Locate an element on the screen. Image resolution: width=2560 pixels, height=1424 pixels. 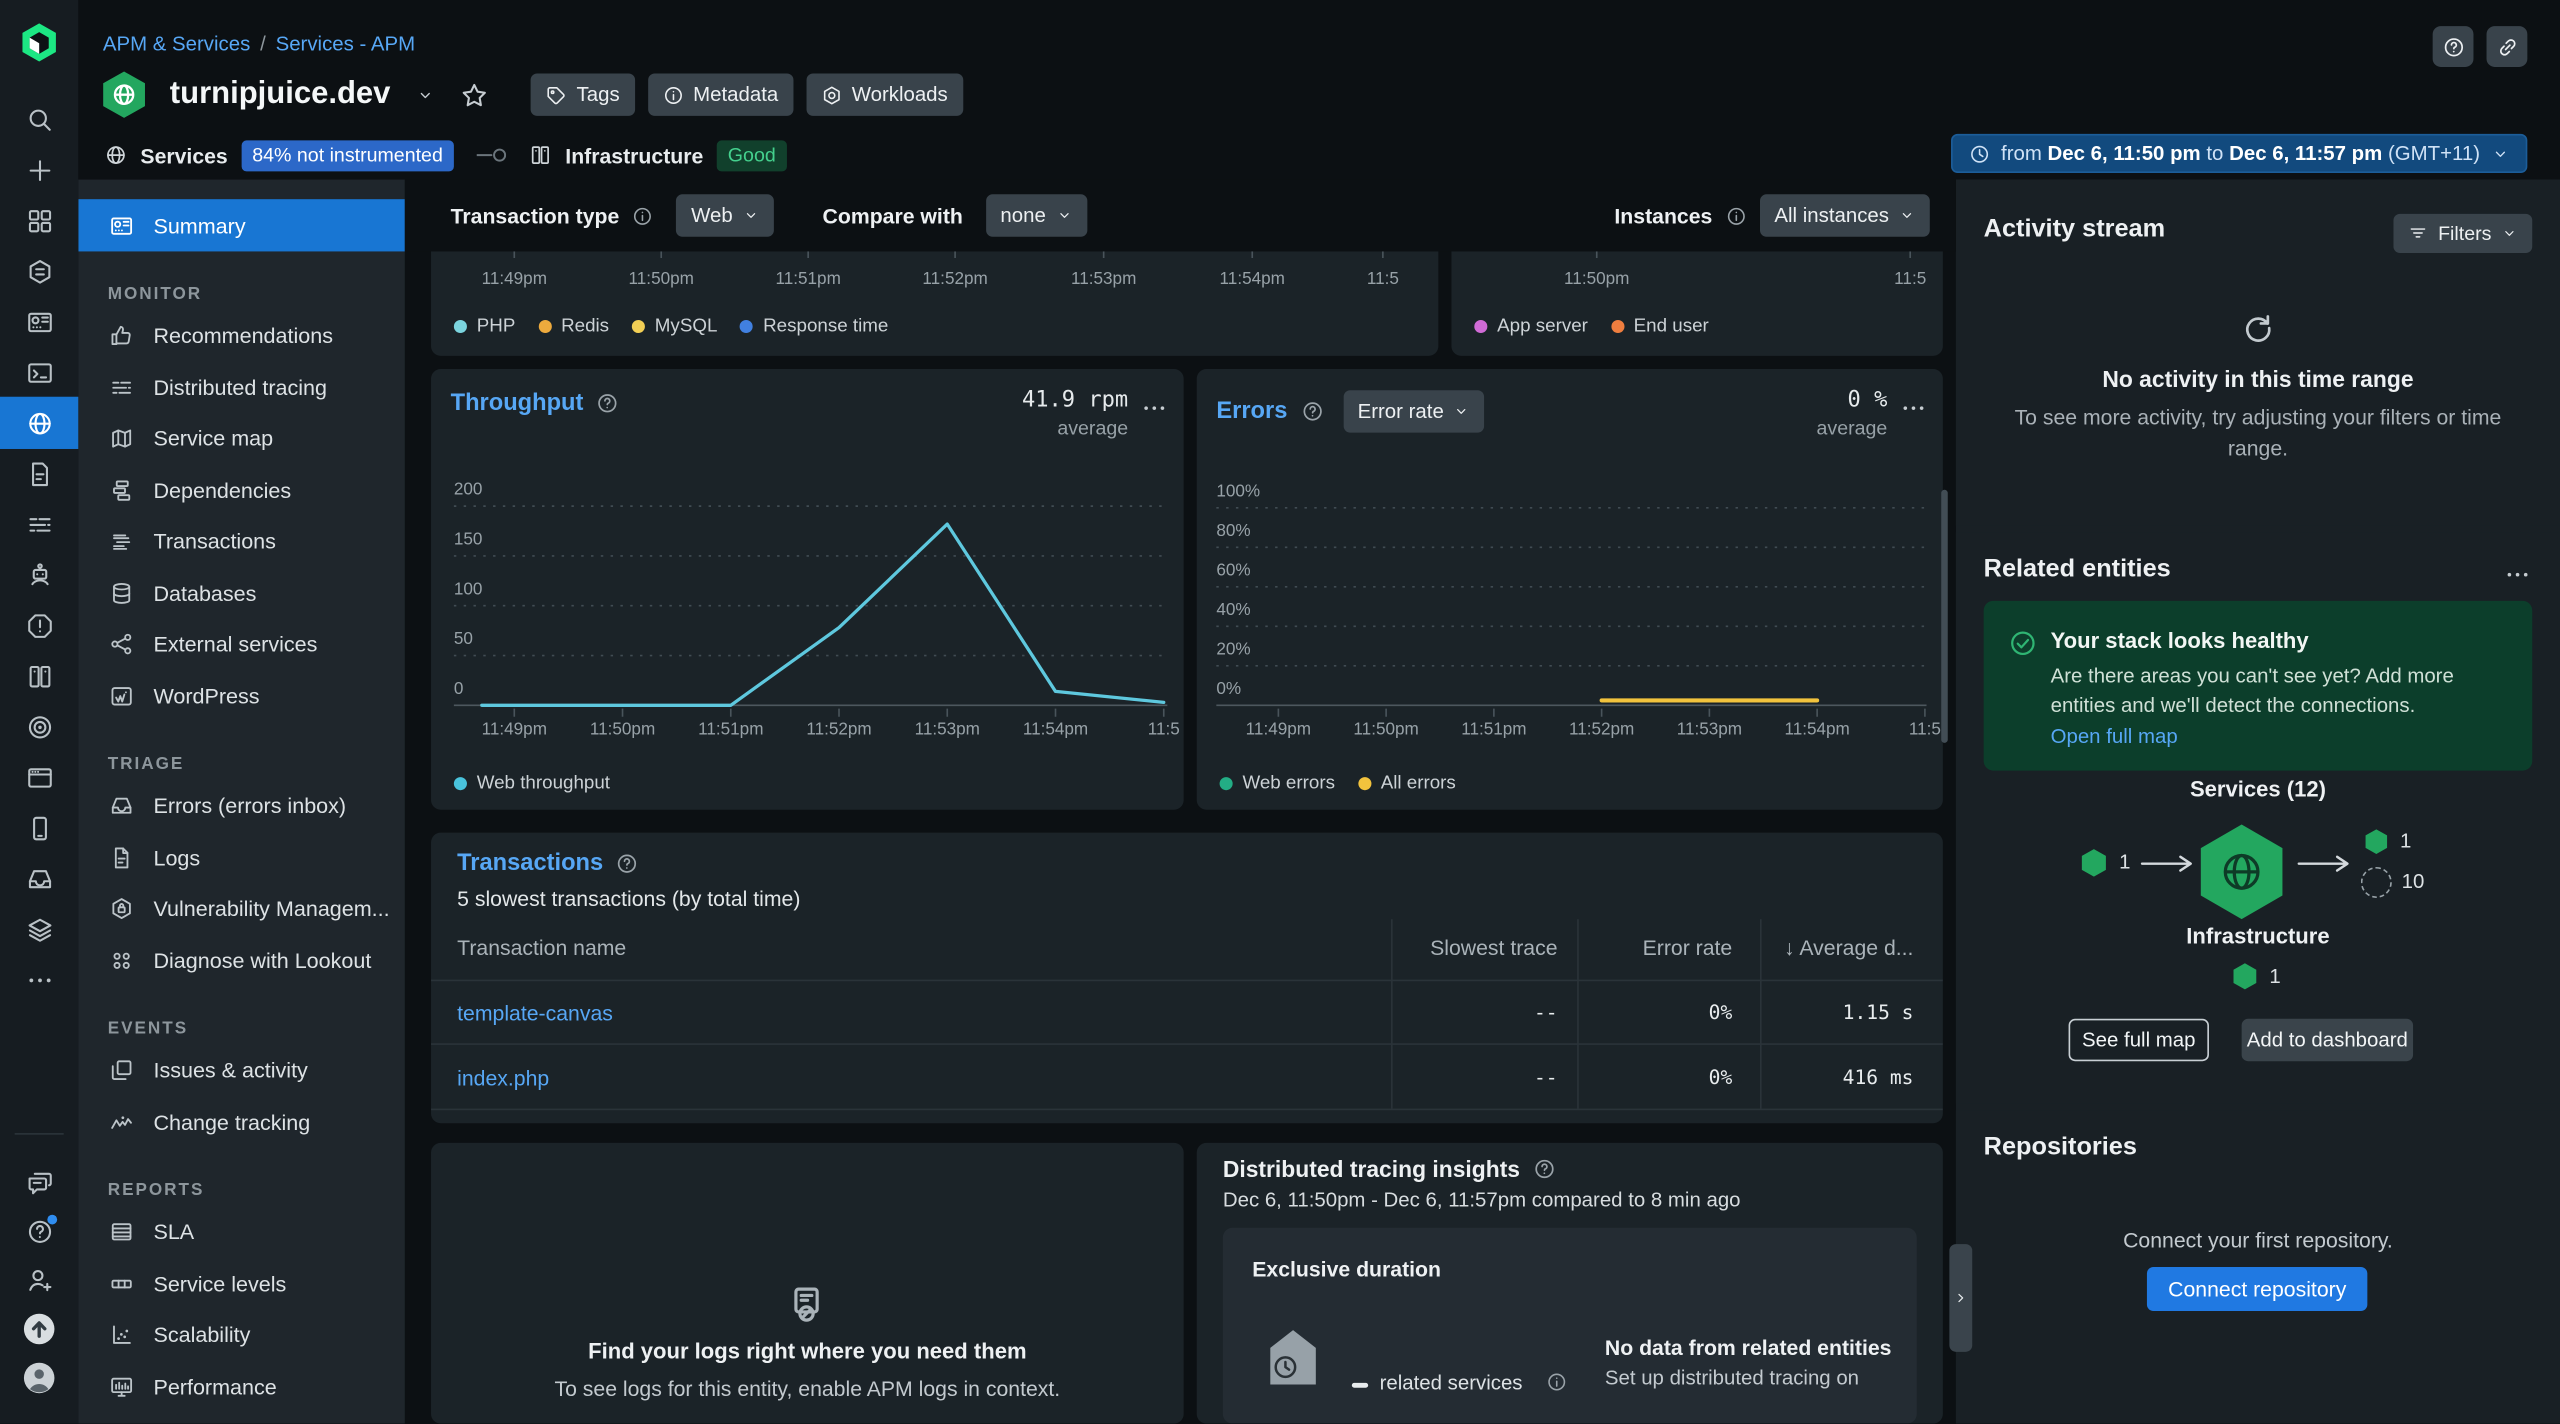
compare-with-dropdown: none is located at coordinates (1036, 215).